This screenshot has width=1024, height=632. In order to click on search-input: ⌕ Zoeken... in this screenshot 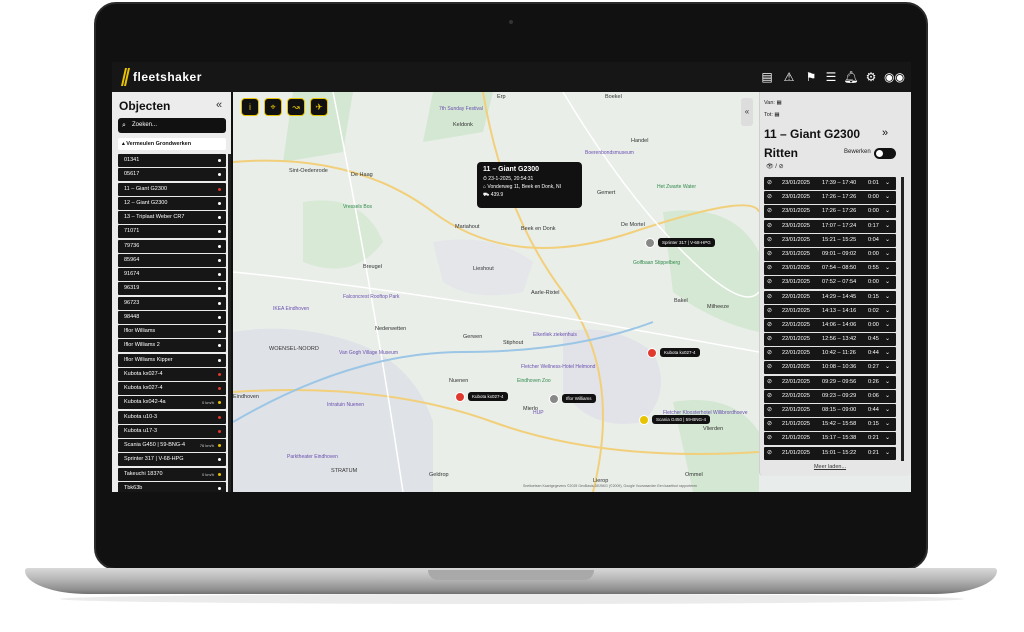, I will do `click(172, 125)`.